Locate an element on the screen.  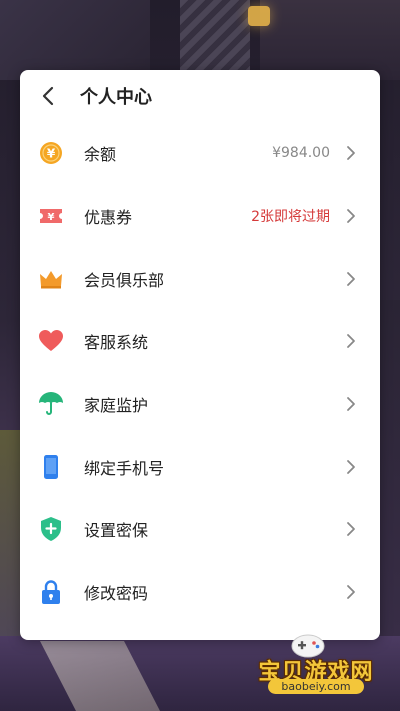
menu-item-label: 绑定手机号 is located at coordinates (124, 468).